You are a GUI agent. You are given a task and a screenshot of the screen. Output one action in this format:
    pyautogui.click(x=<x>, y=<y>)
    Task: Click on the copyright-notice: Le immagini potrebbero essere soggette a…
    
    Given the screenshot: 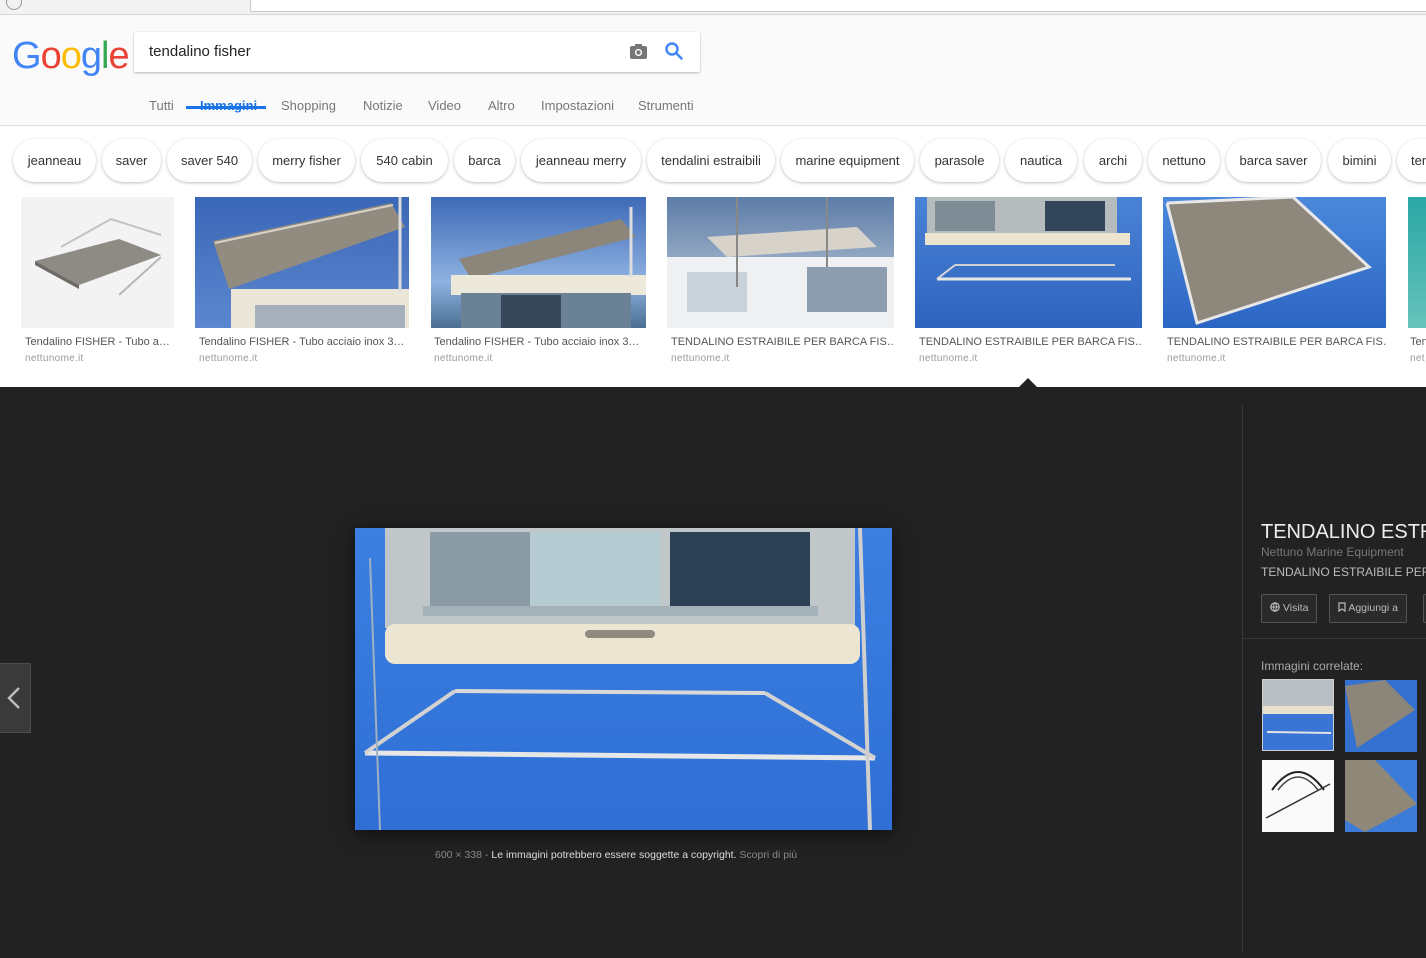 What is the action you would take?
    pyautogui.click(x=614, y=855)
    